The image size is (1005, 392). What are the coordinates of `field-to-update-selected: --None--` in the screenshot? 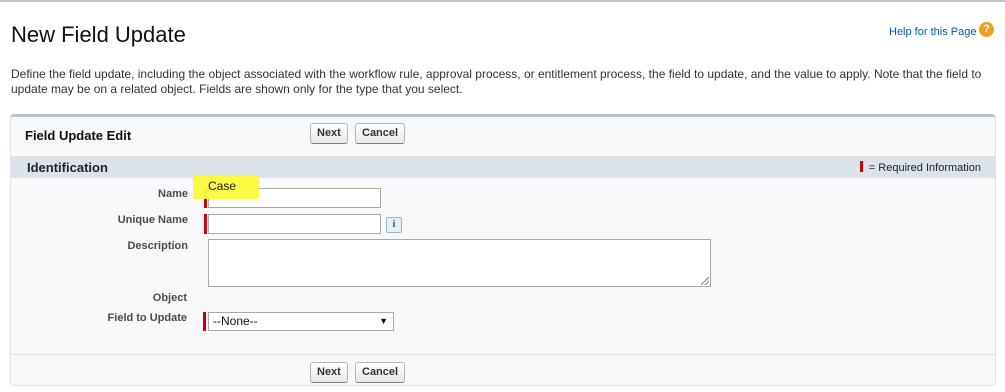 It's located at (235, 321).